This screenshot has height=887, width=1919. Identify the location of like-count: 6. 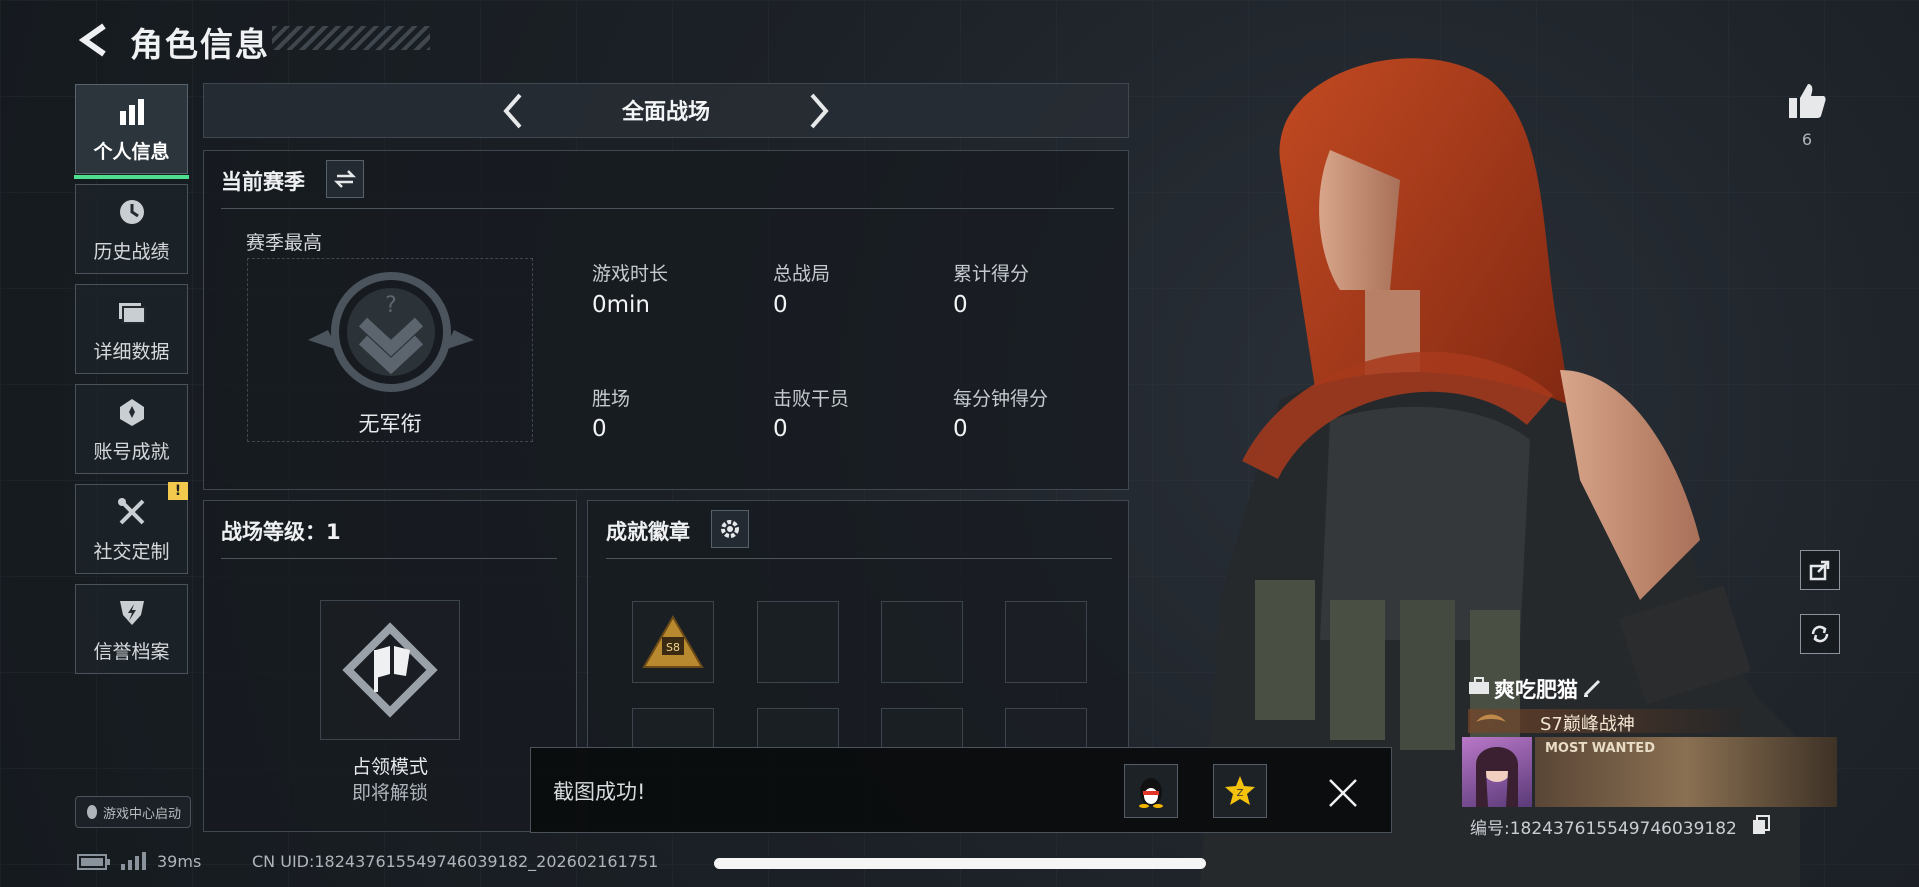
(1807, 139).